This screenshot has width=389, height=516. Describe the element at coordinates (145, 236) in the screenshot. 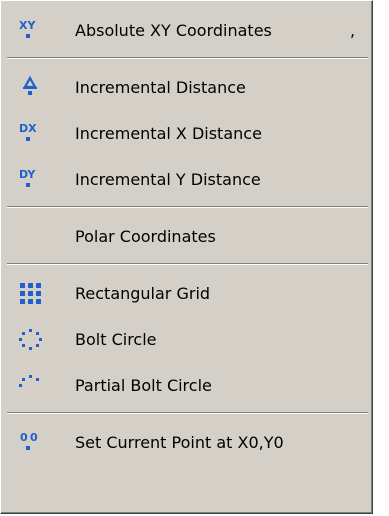

I see `menu-item-label: Polar Coordinates` at that location.